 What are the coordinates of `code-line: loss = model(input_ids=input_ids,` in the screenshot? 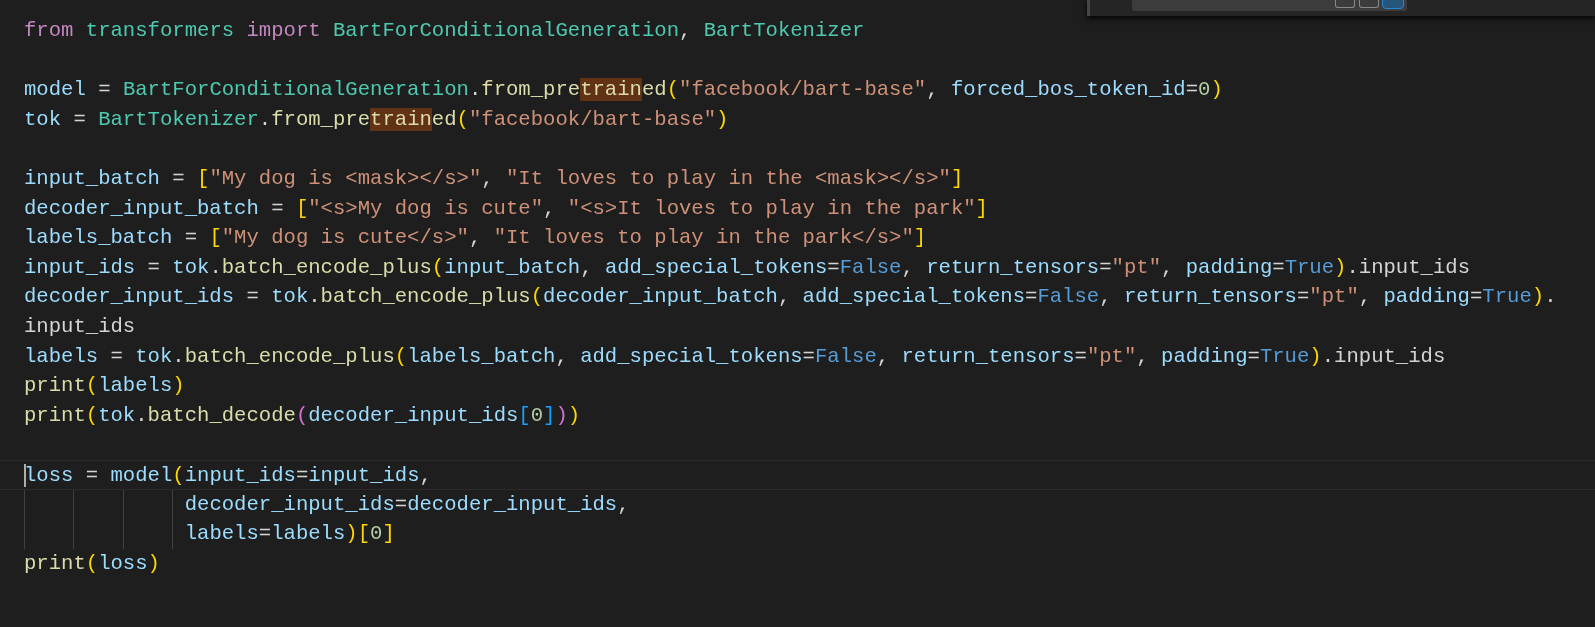 It's located at (797, 474).